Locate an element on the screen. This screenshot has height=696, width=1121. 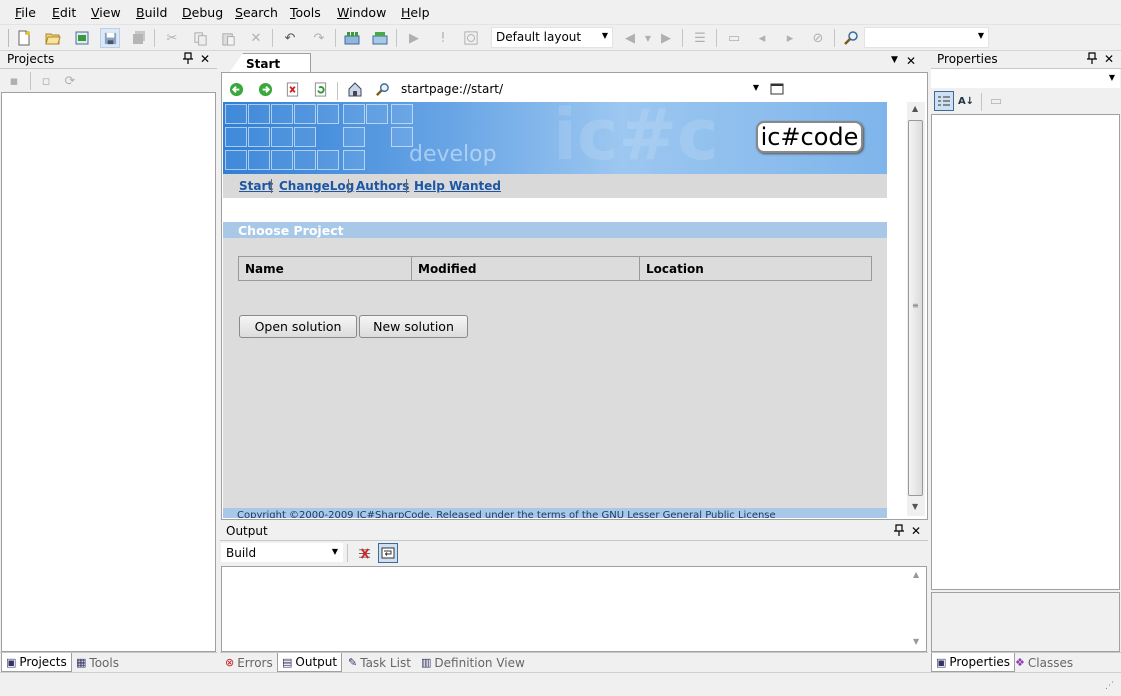
open-solution-button: Open solution is located at coordinates (298, 326).